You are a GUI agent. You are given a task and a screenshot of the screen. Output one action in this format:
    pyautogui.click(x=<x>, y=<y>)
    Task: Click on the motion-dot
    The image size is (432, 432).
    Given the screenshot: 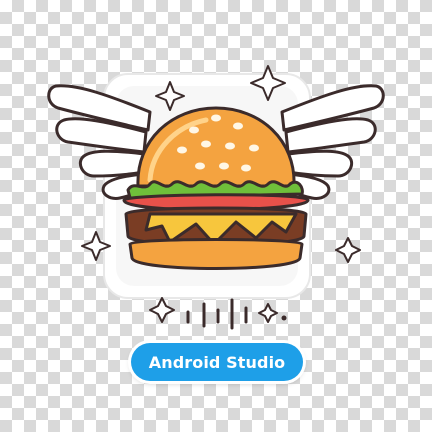 What is the action you would take?
    pyautogui.click(x=284, y=318)
    